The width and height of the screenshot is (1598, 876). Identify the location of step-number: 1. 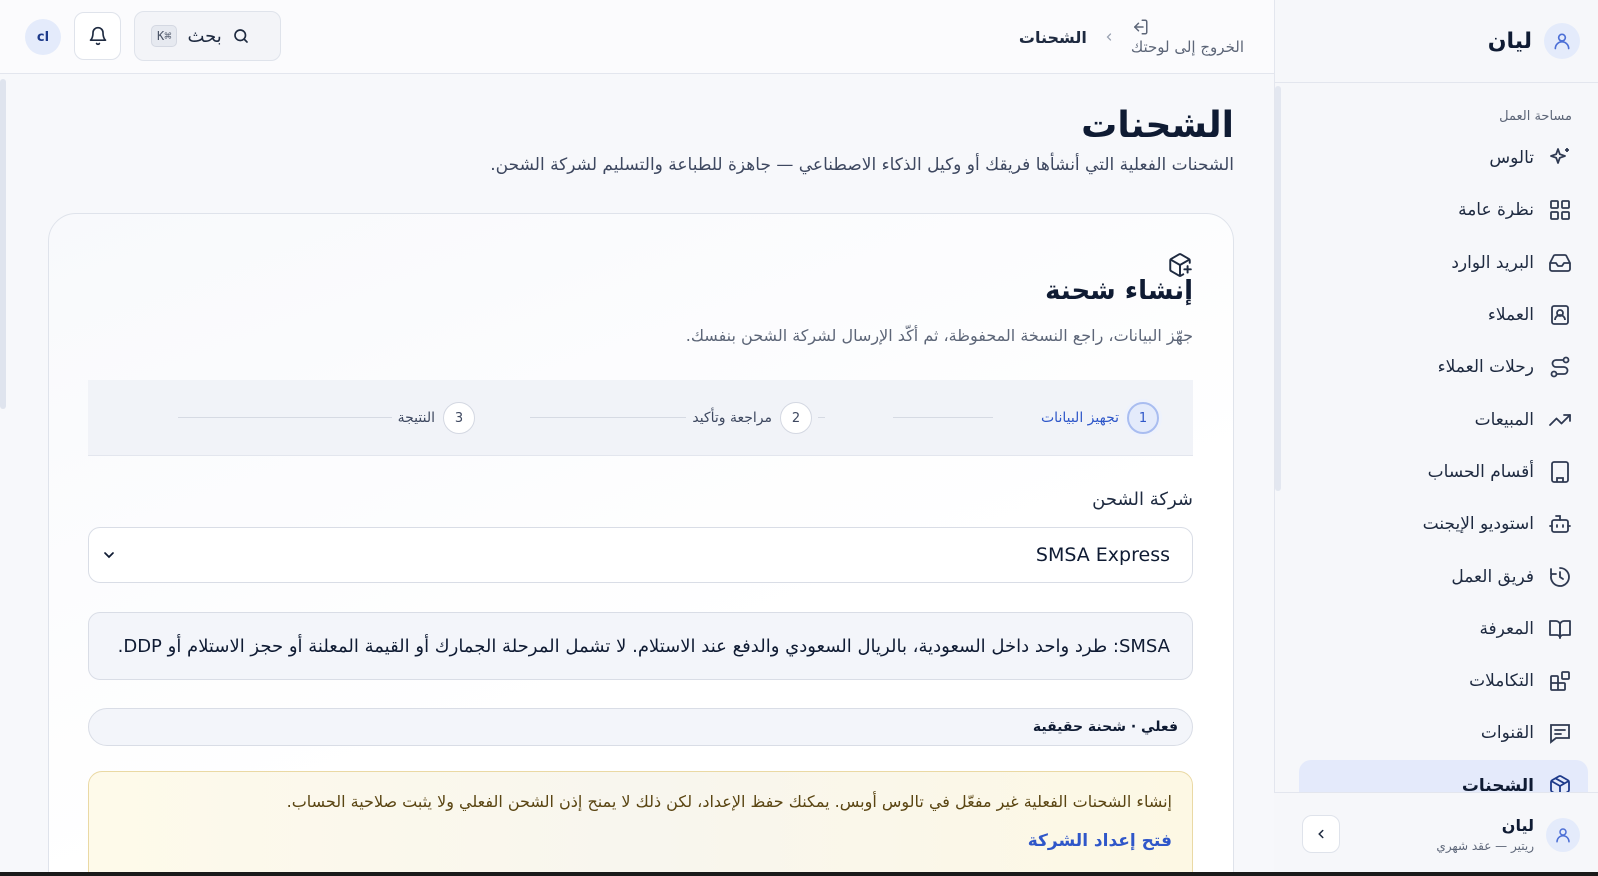
(1143, 418).